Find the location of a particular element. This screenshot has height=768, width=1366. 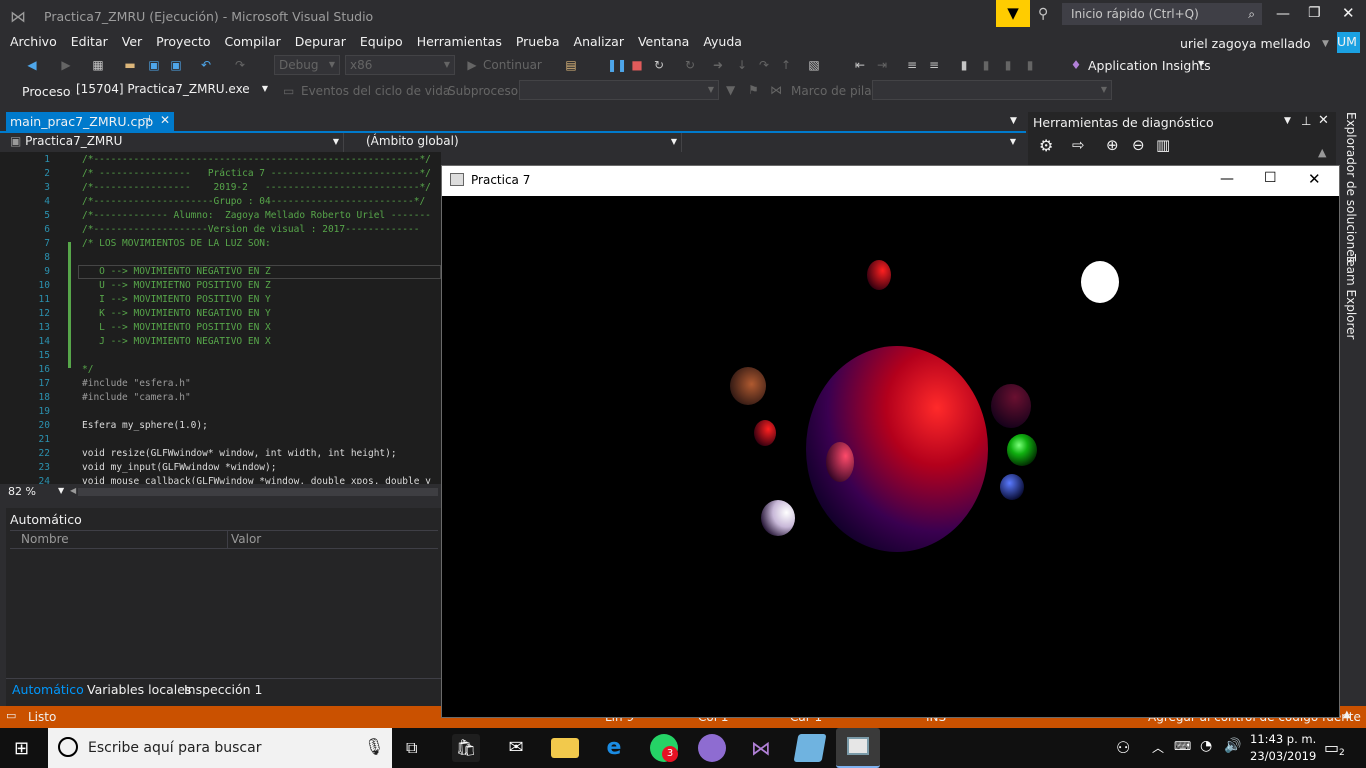

code-line: 18 #include "camera.h" is located at coordinates (220, 398).